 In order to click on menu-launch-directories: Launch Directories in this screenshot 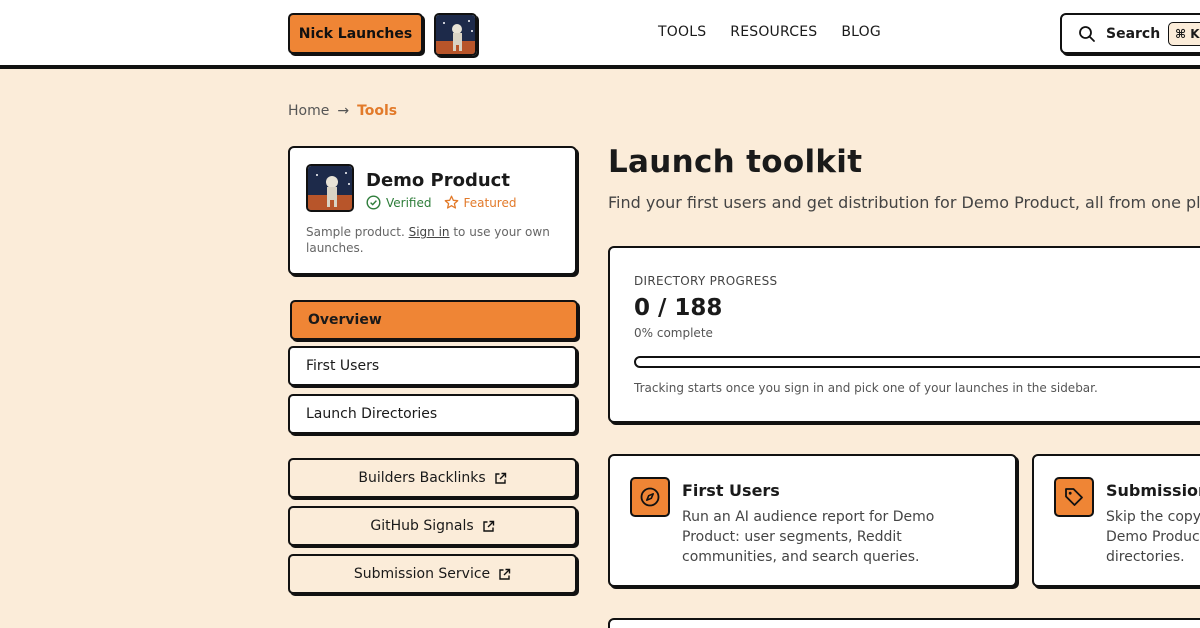, I will do `click(432, 414)`.